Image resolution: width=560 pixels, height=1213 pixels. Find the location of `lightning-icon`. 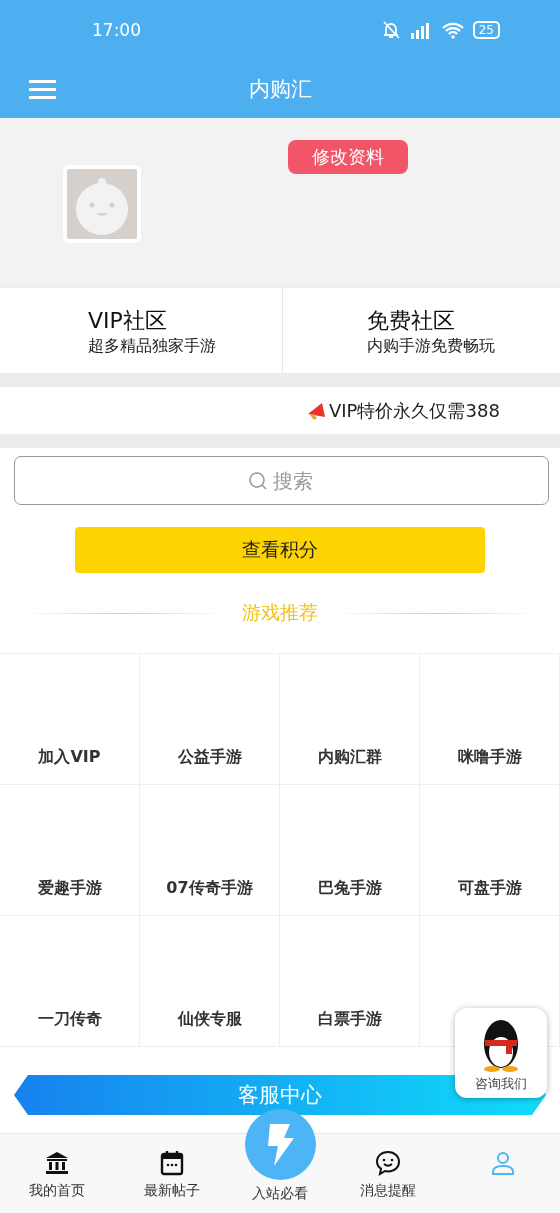

lightning-icon is located at coordinates (280, 1144).